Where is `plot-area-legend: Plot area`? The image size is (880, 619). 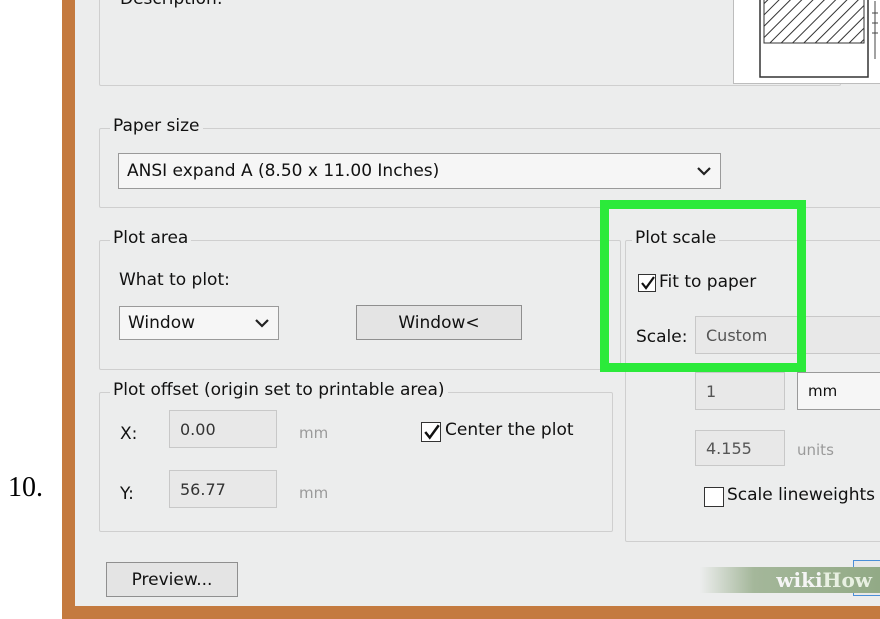
plot-area-legend: Plot area is located at coordinates (151, 238).